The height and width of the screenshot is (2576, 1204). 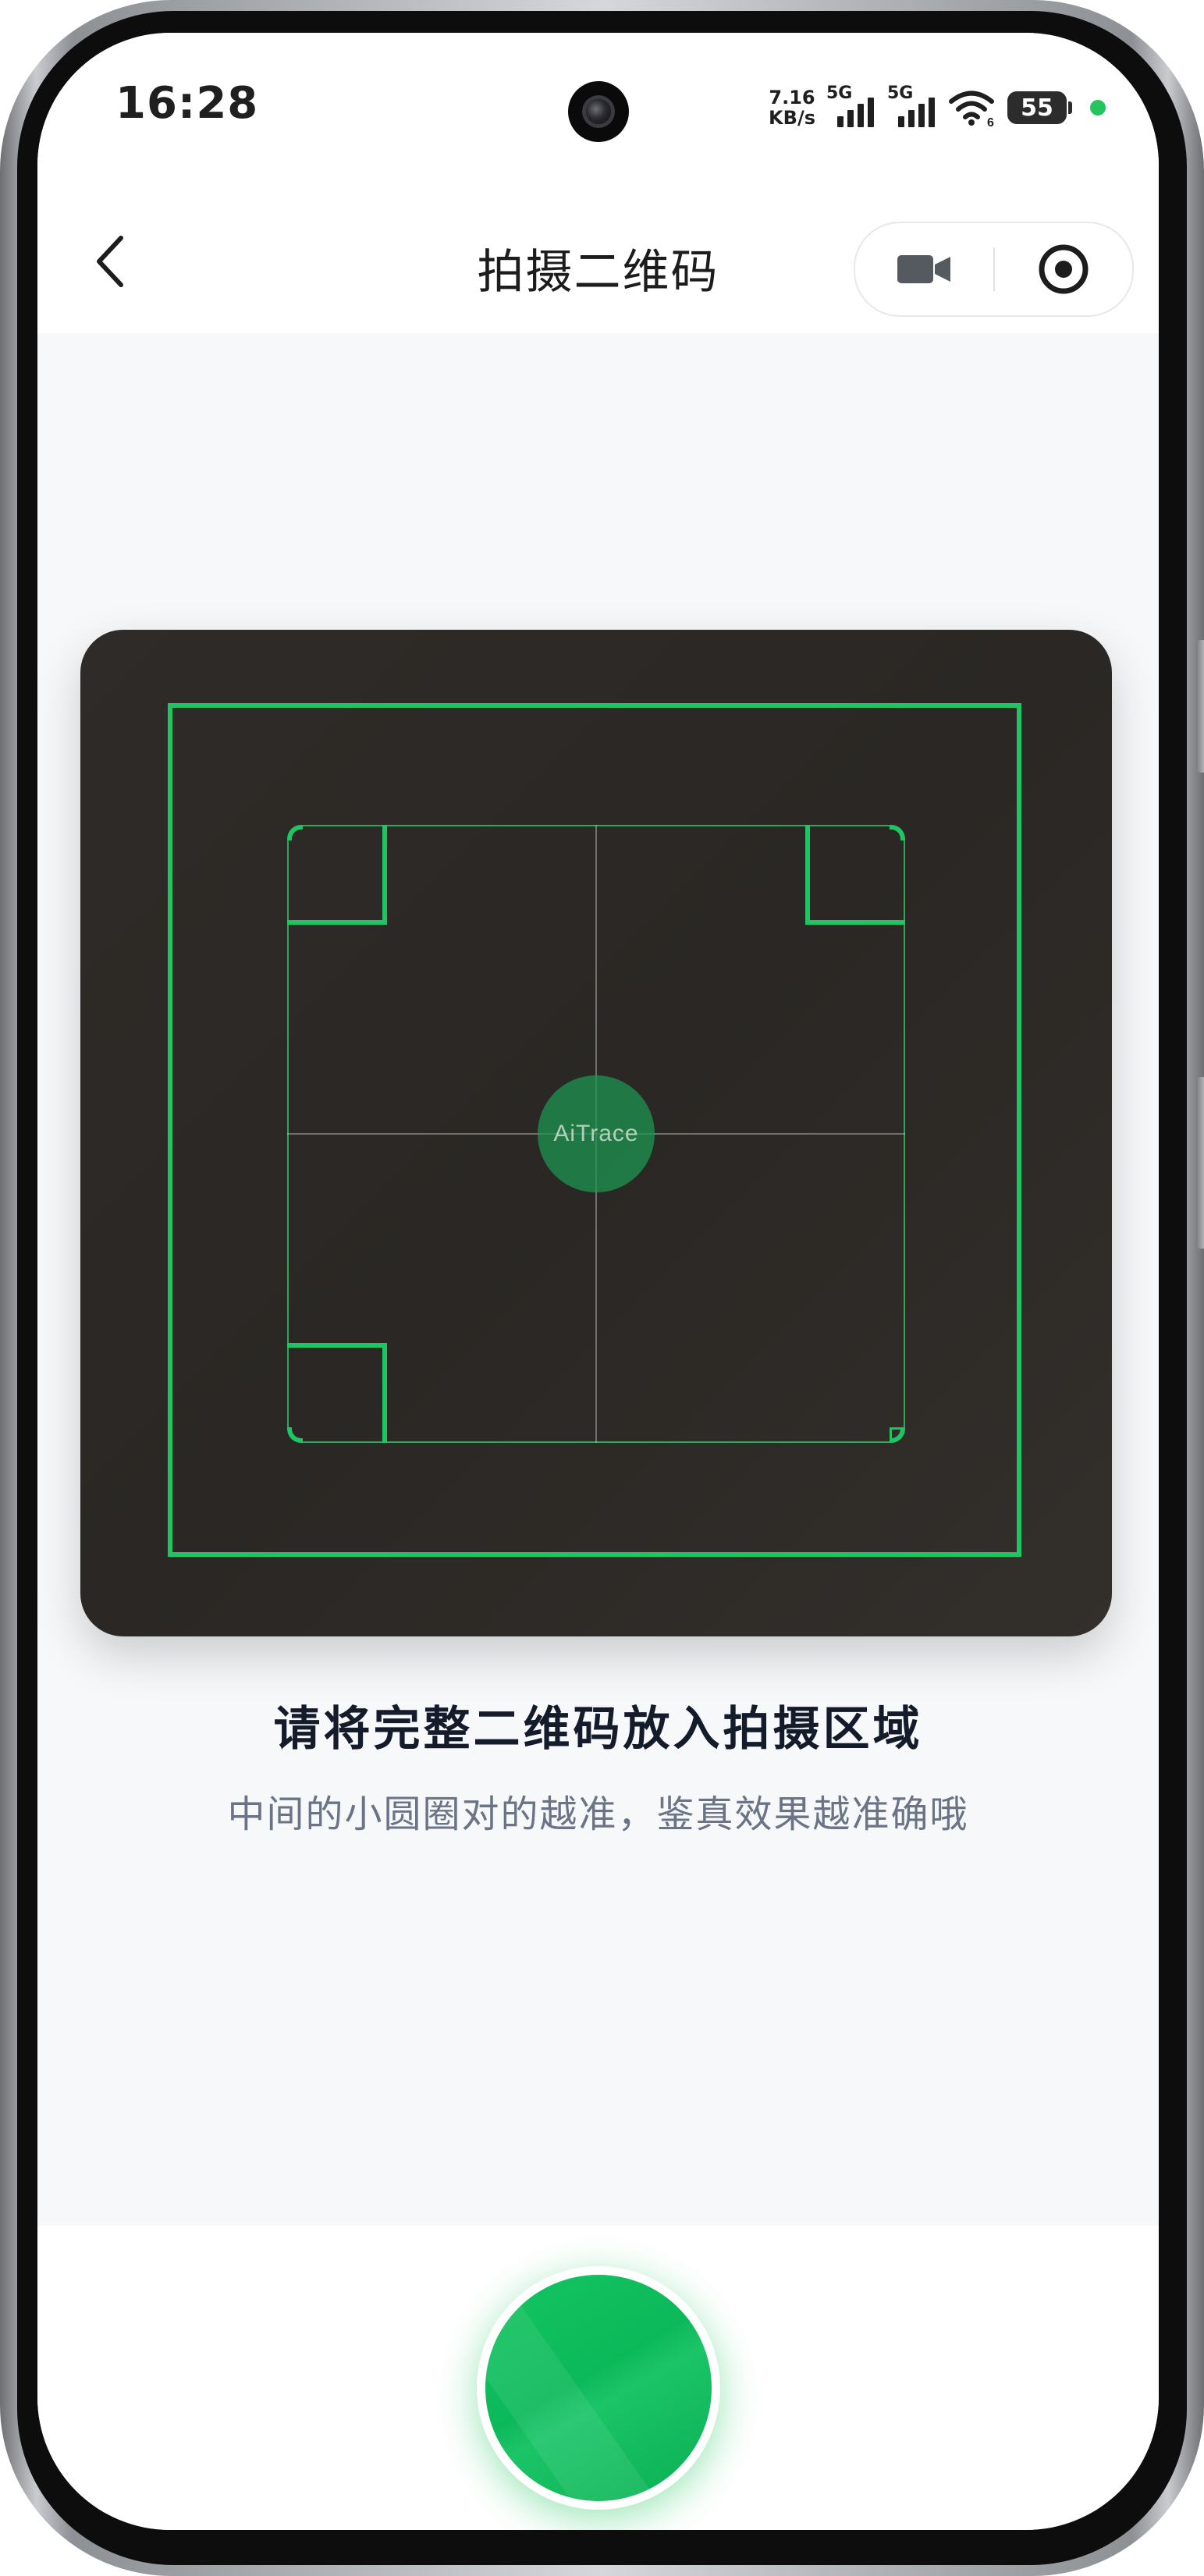 I want to click on network-speed: 7.16 KB/s, so click(x=792, y=108).